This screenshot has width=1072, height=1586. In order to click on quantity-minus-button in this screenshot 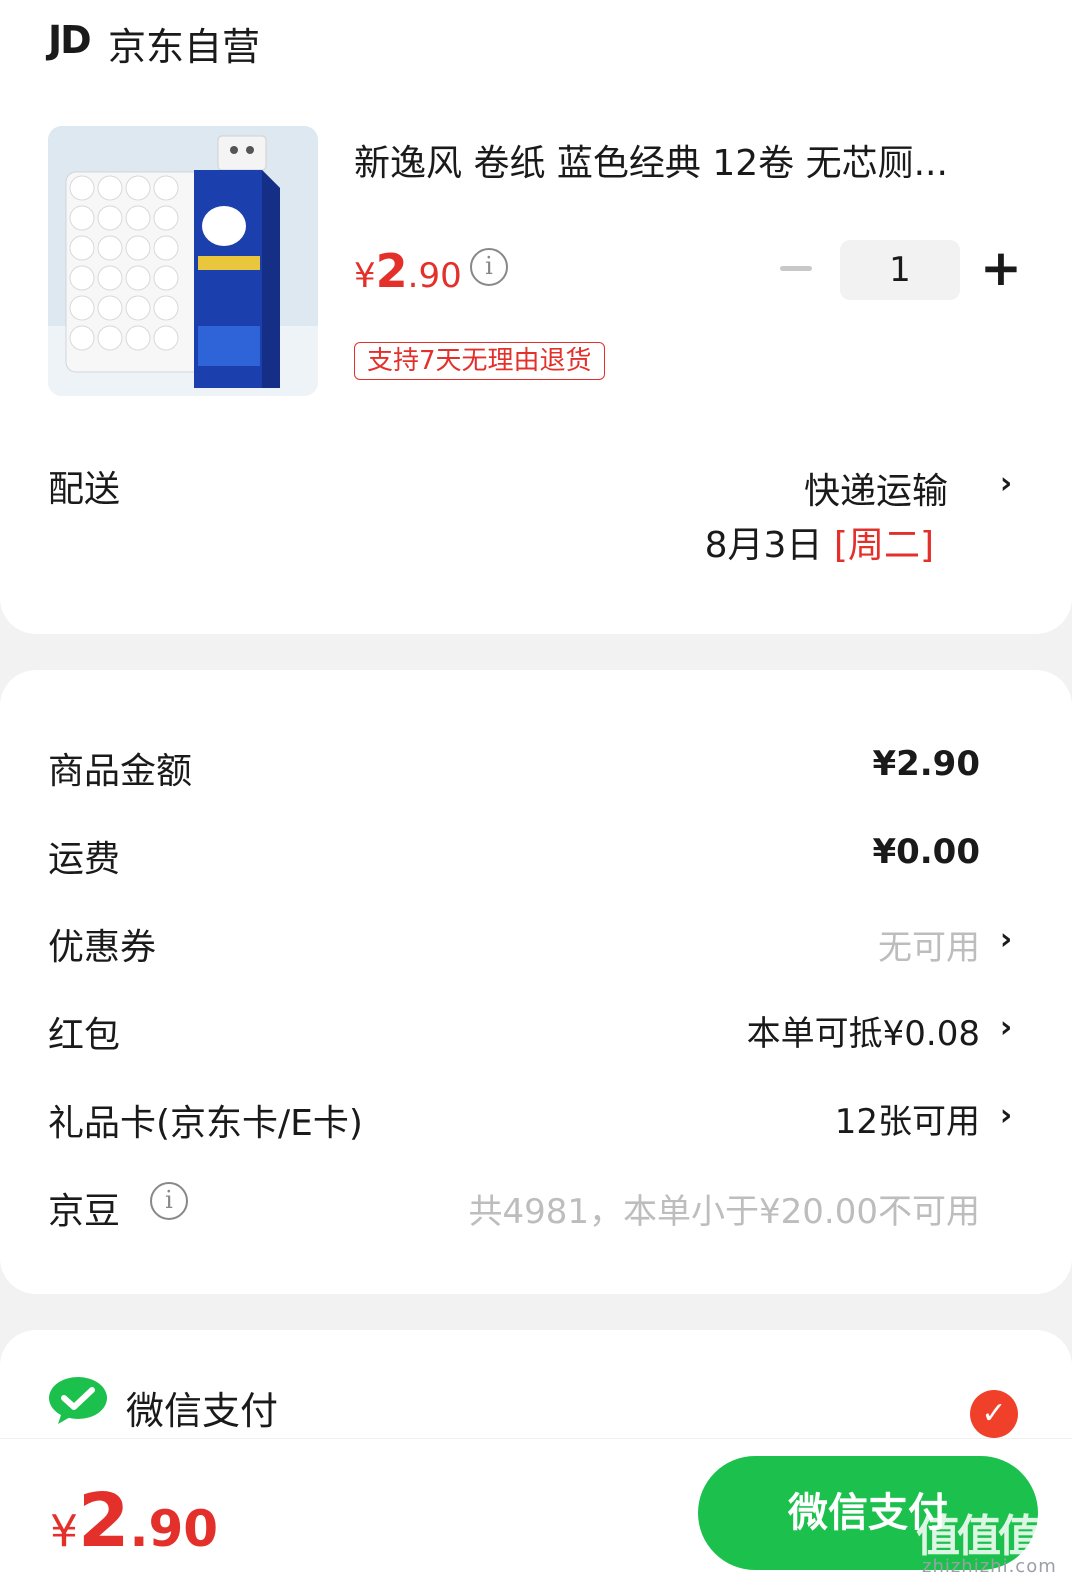, I will do `click(796, 268)`.